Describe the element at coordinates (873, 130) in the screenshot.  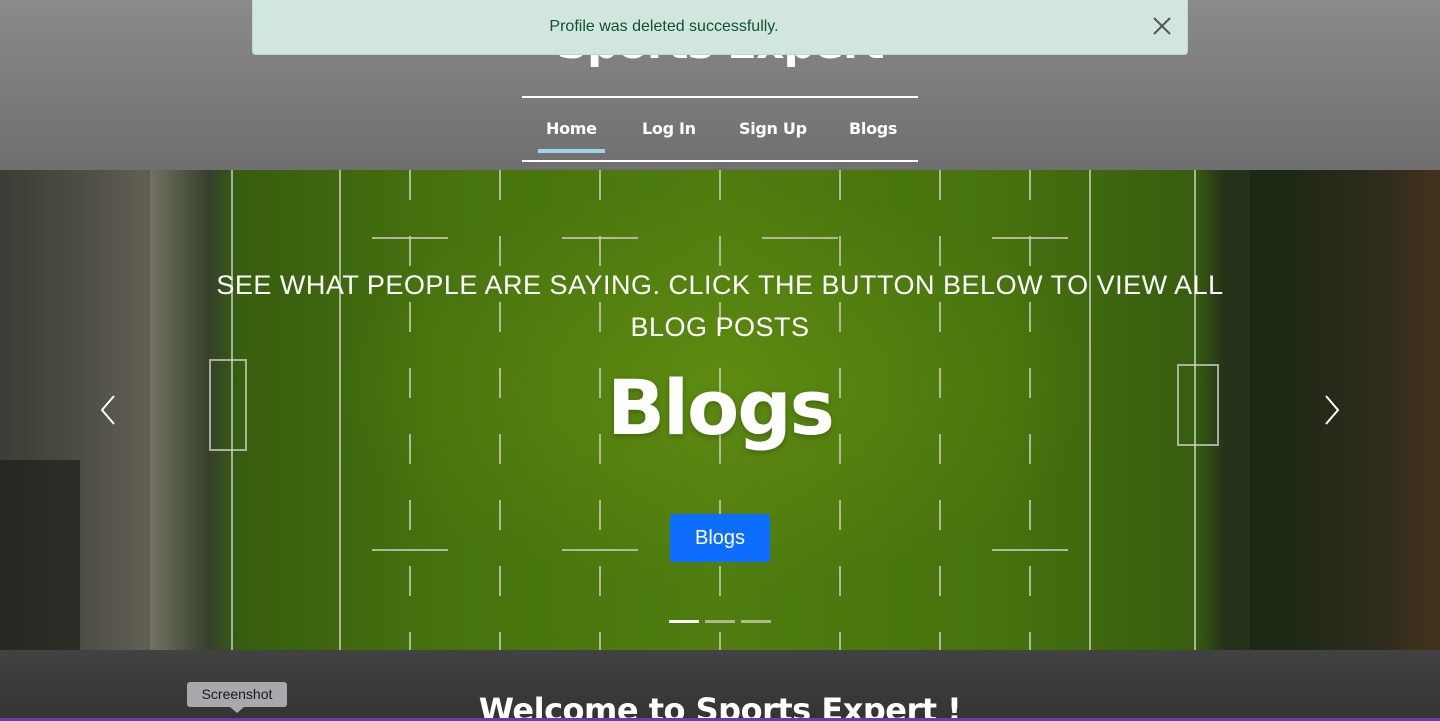
I see `nav-item-blogs: Blogs` at that location.